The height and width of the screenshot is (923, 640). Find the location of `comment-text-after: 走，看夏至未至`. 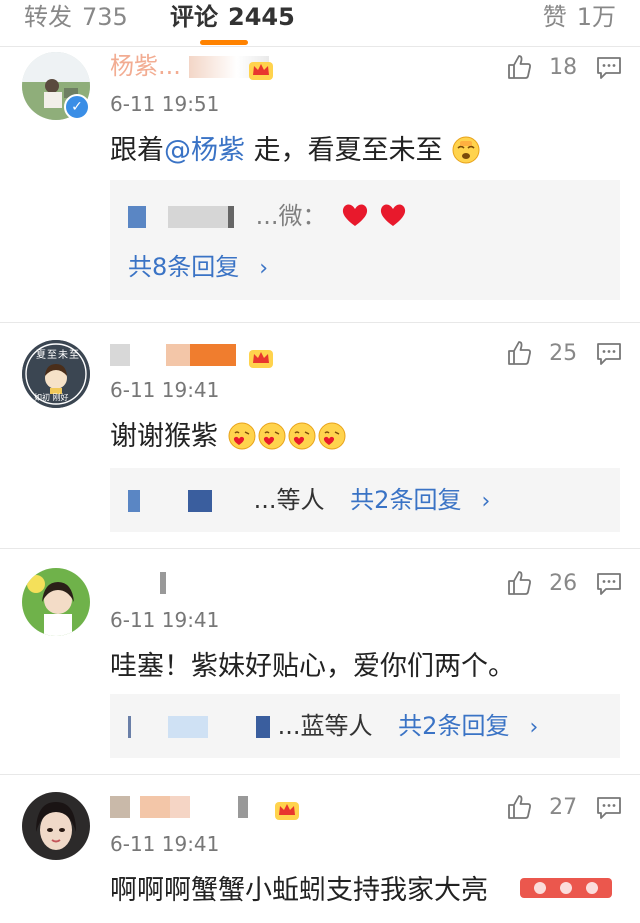

comment-text-after: 走，看夏至未至 is located at coordinates (344, 150).